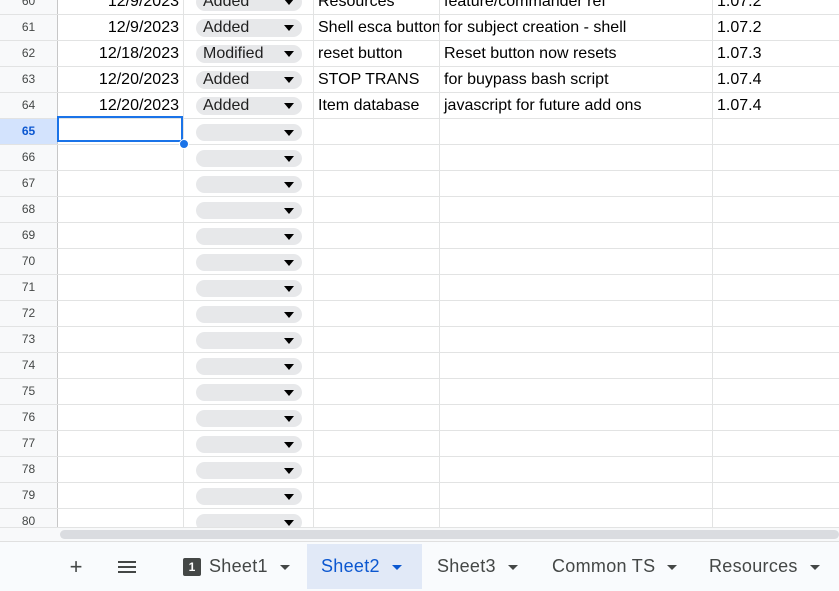 The height and width of the screenshot is (591, 839). What do you see at coordinates (29, 443) in the screenshot?
I see `row-header: 77` at bounding box center [29, 443].